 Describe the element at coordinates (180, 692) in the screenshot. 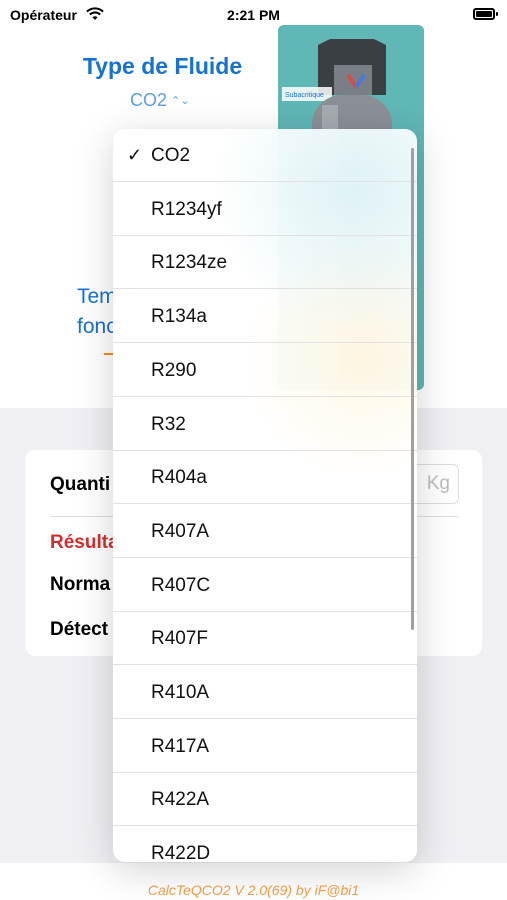

I see `menu-item-label: R410A` at that location.